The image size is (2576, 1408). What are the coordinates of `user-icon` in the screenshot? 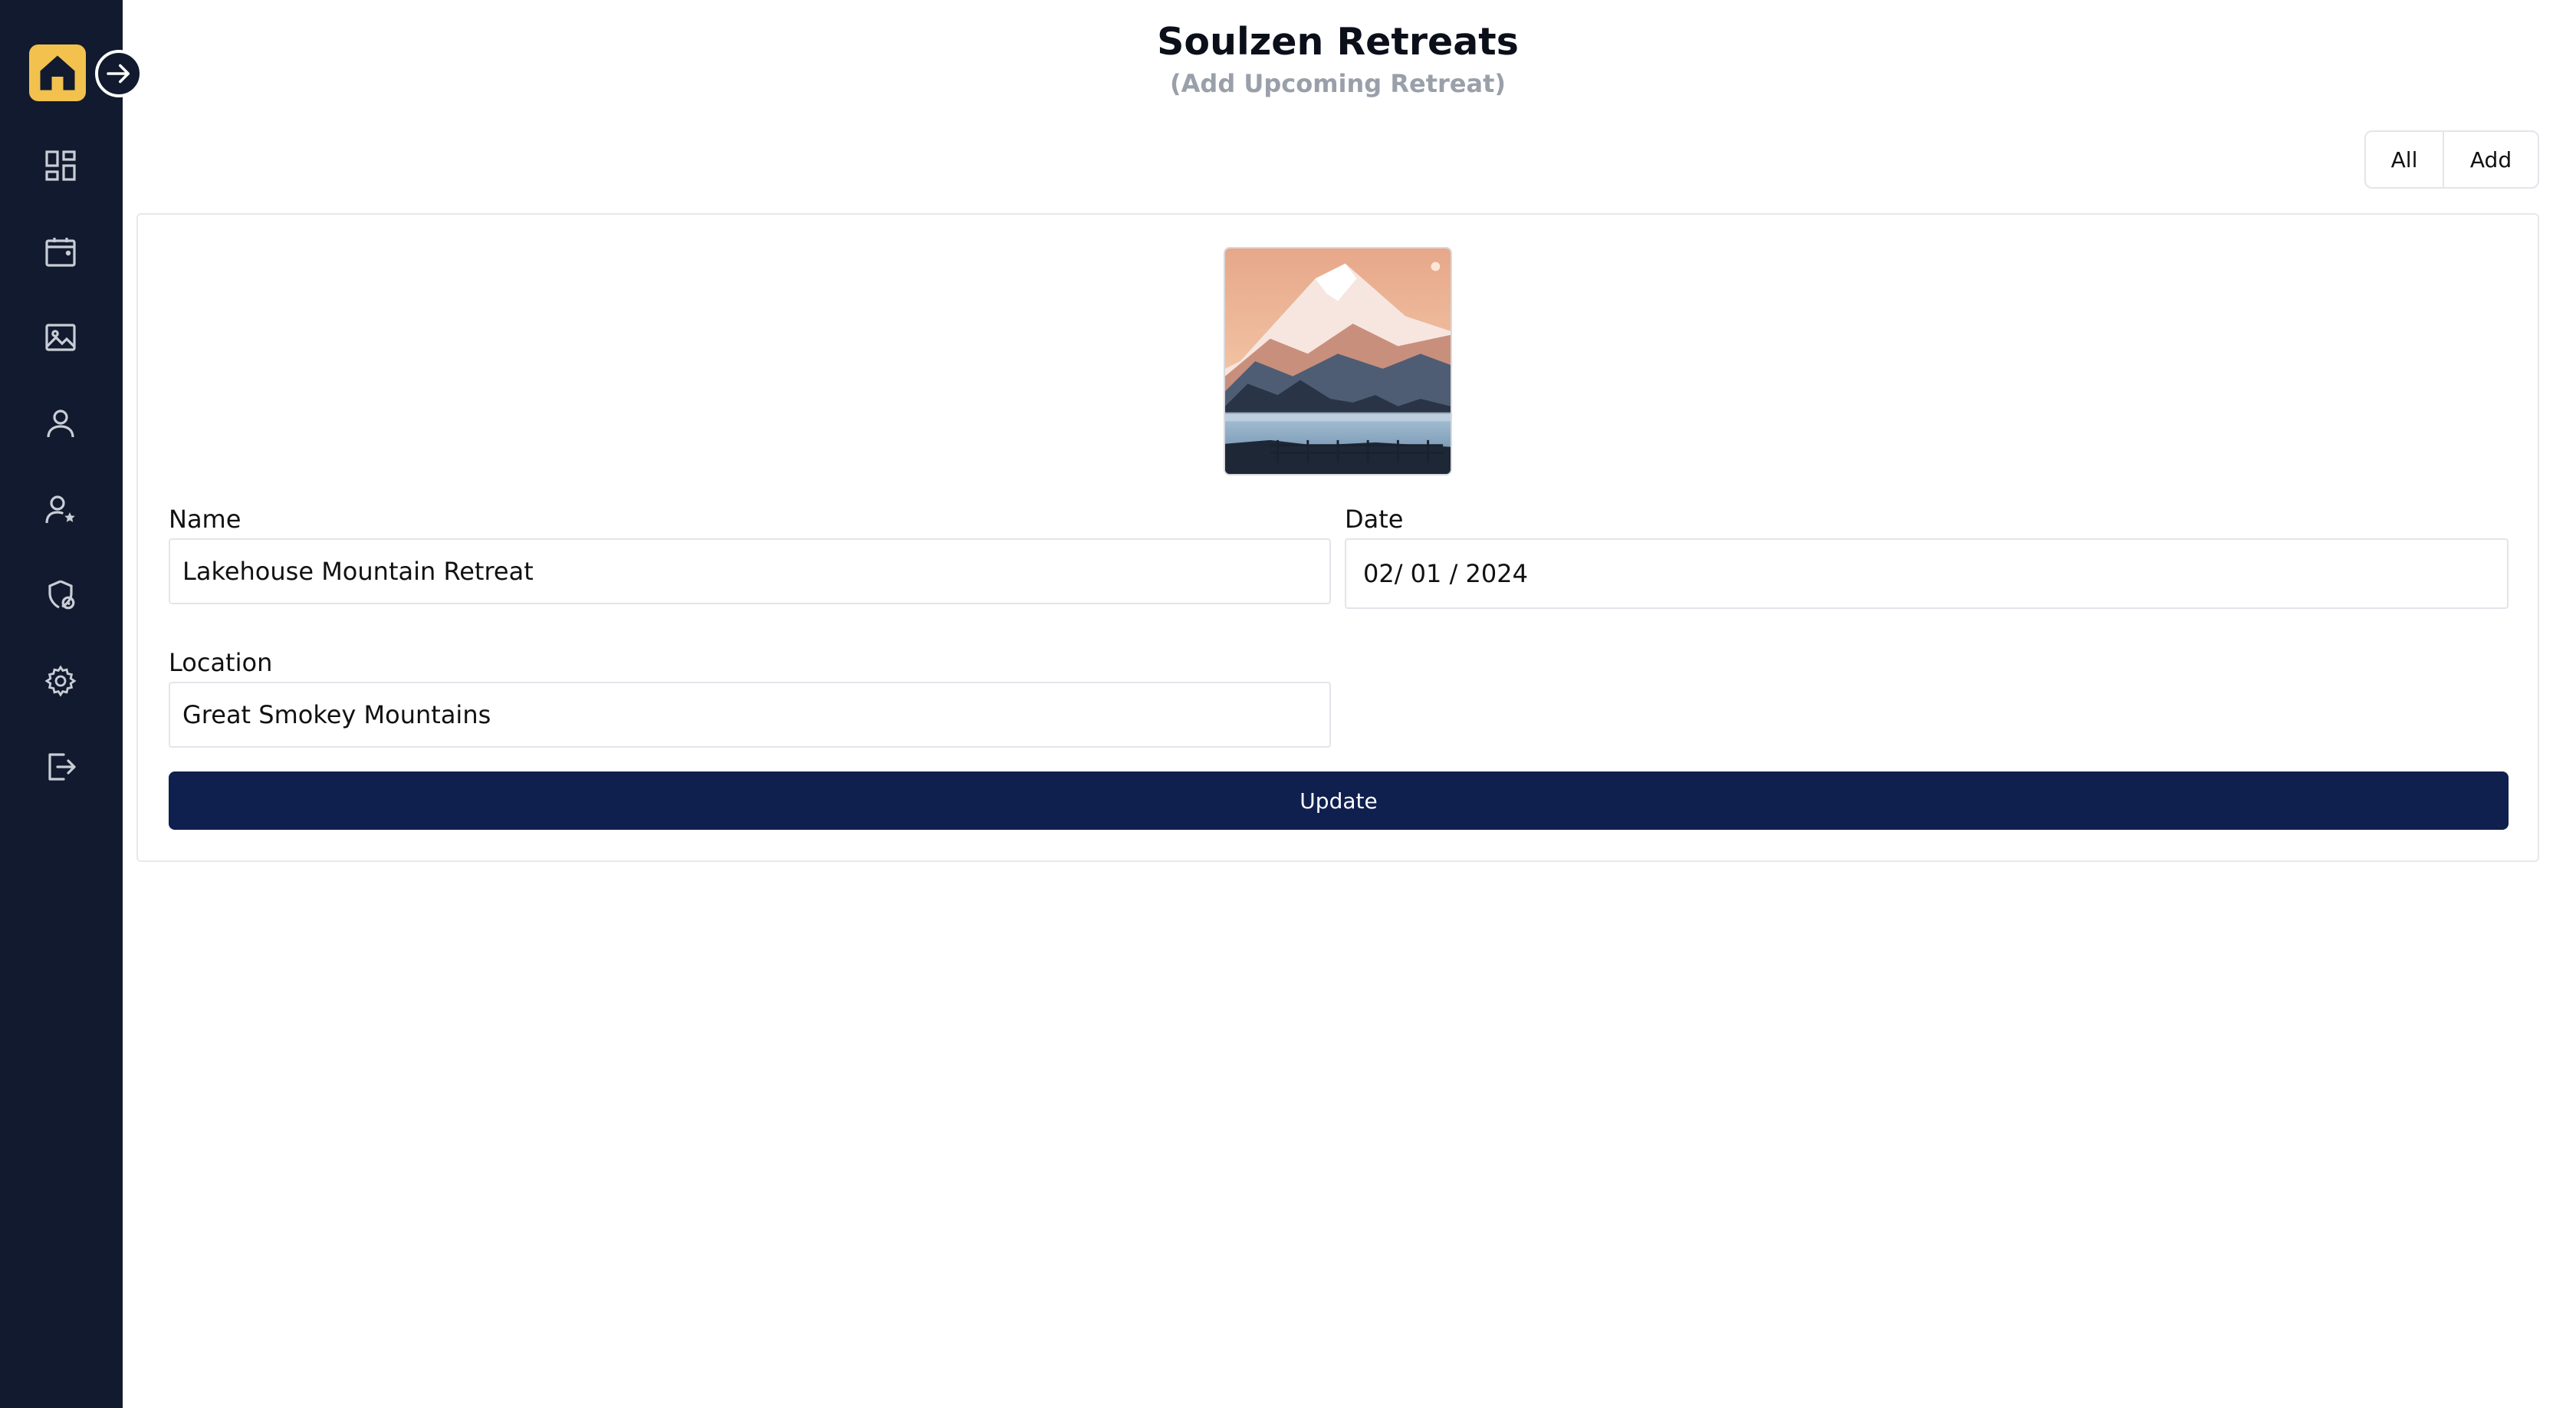 It's located at (61, 424).